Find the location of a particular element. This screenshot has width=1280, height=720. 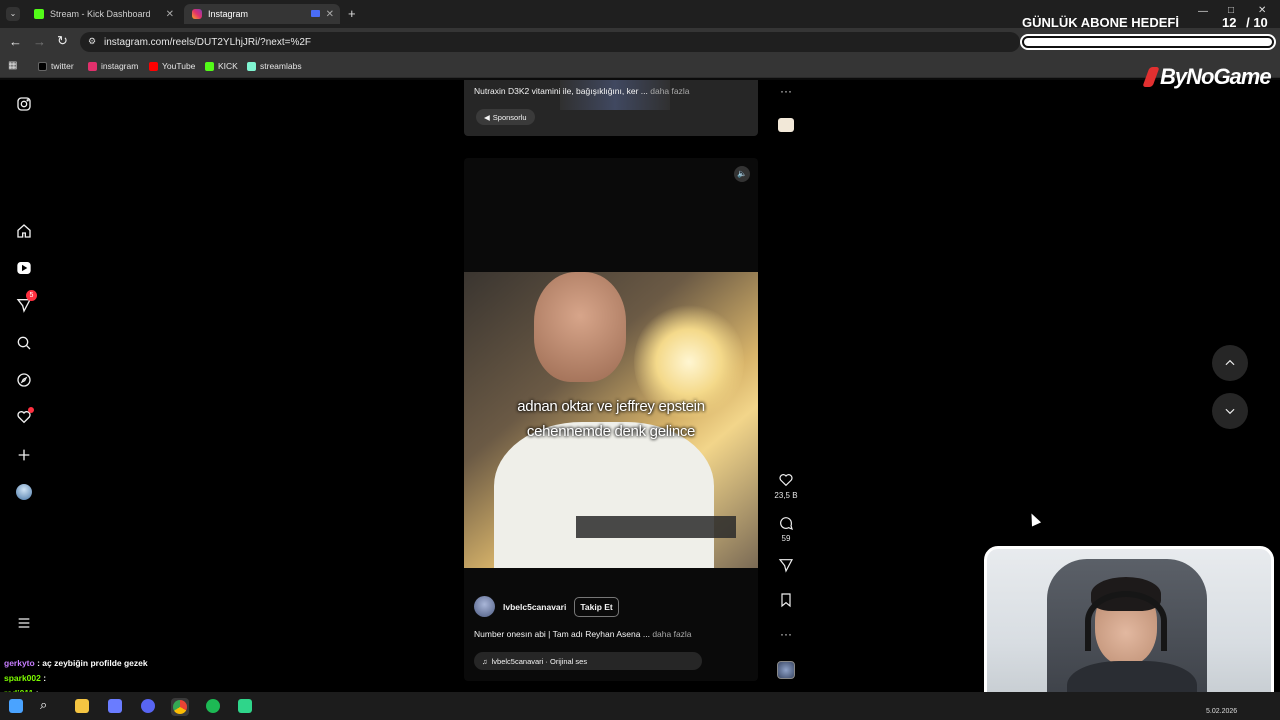

forward-button: → is located at coordinates (39, 41).